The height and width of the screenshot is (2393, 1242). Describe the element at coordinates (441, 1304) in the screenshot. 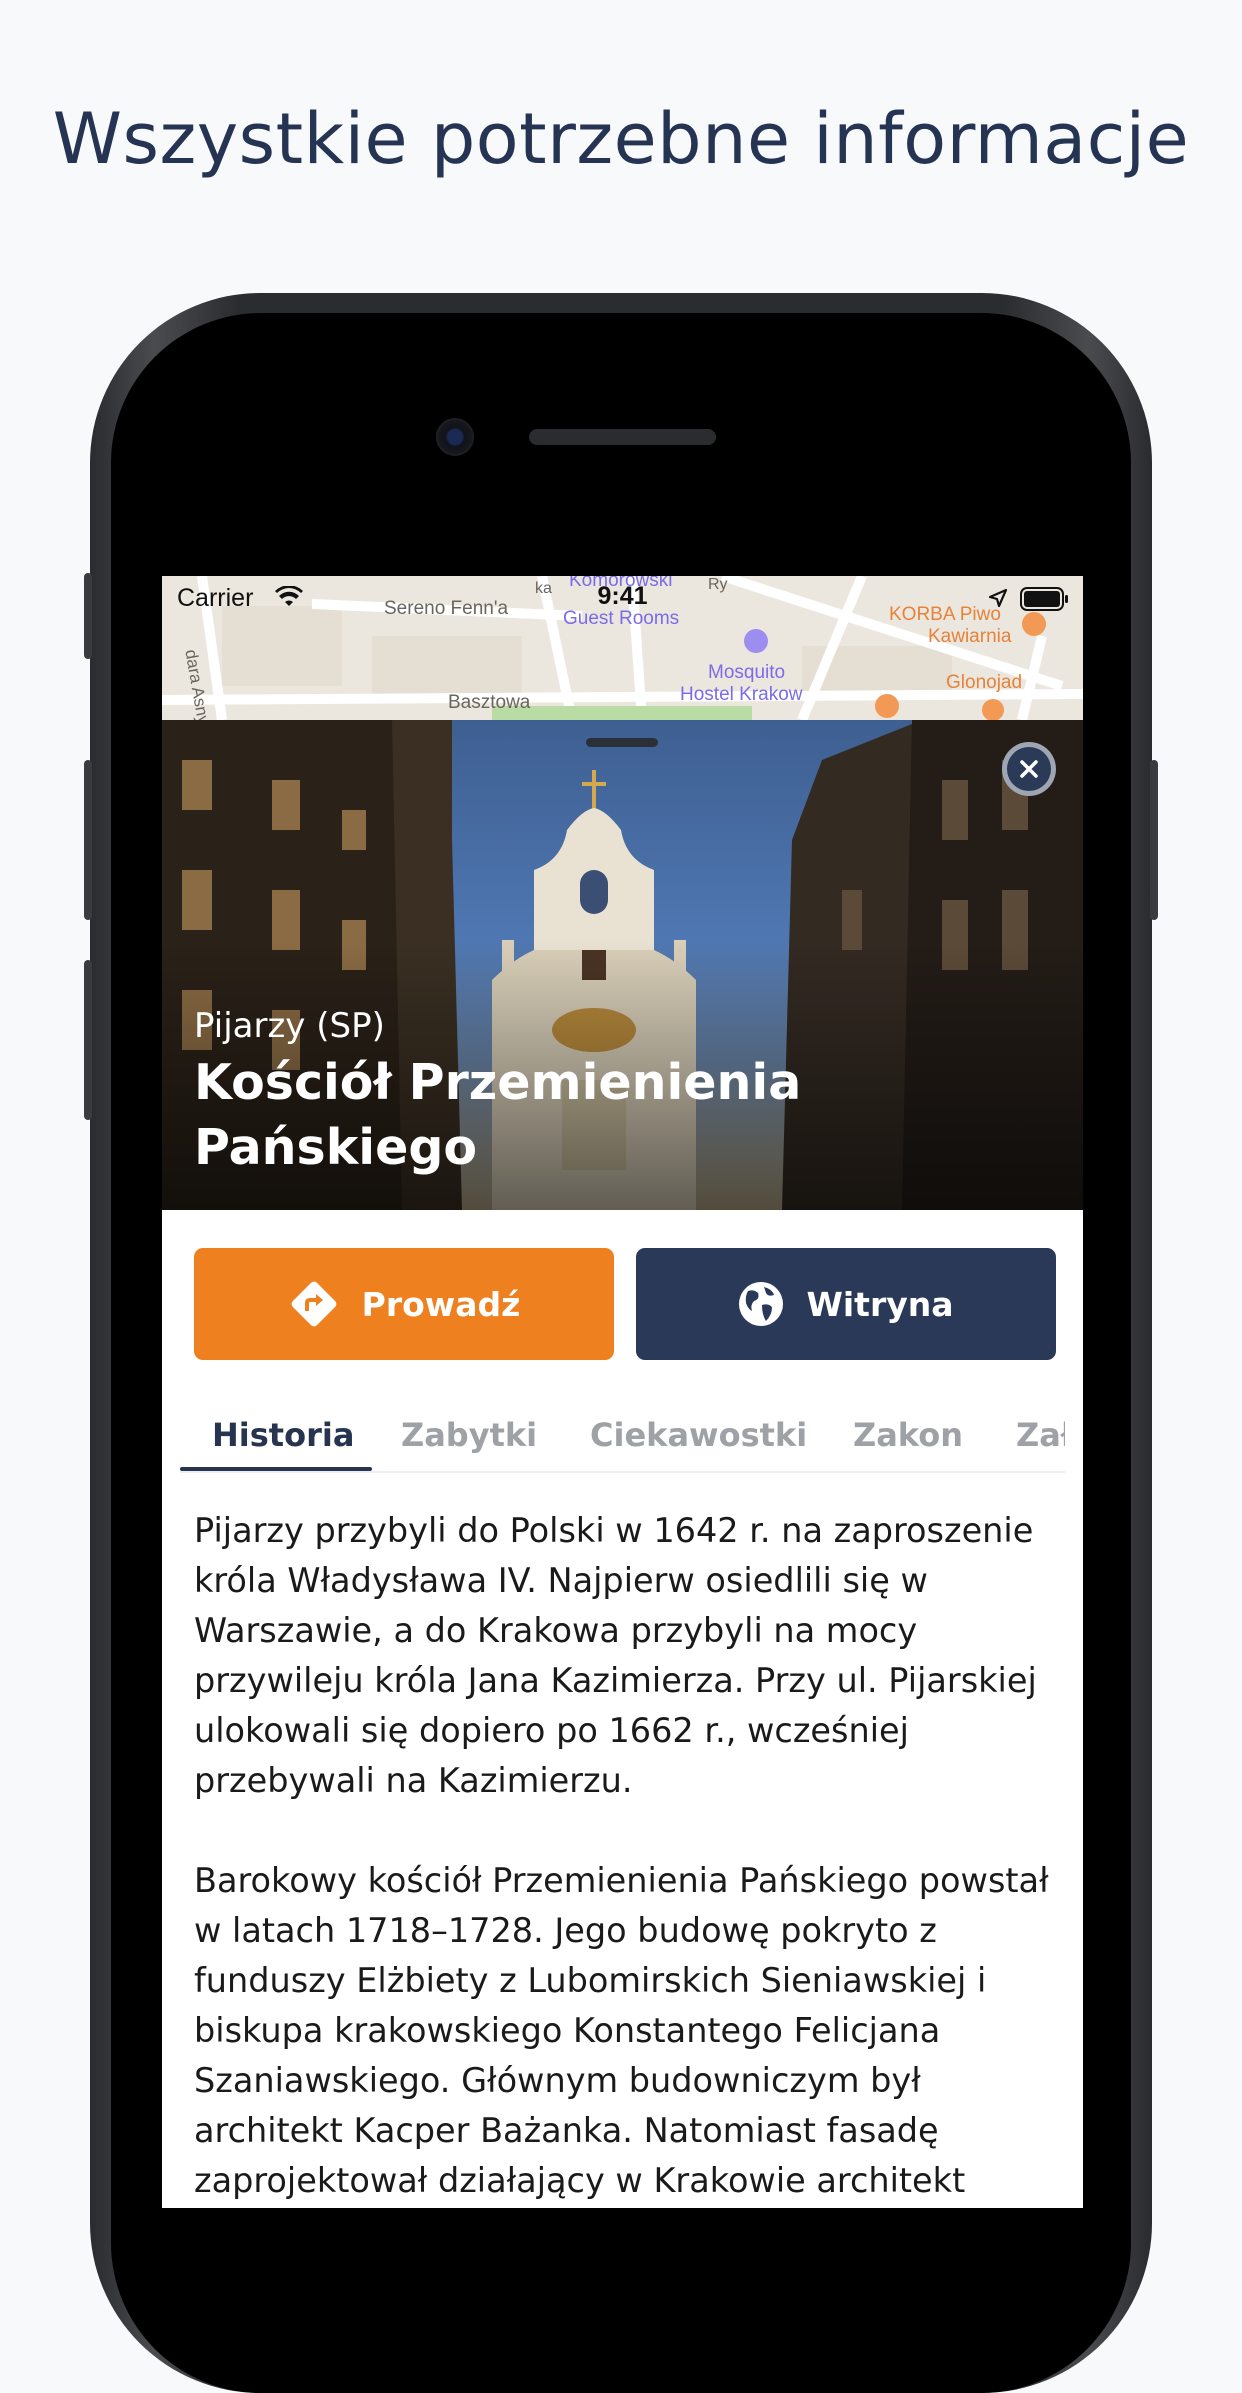

I see `navigate-button-label: Prowadź` at that location.